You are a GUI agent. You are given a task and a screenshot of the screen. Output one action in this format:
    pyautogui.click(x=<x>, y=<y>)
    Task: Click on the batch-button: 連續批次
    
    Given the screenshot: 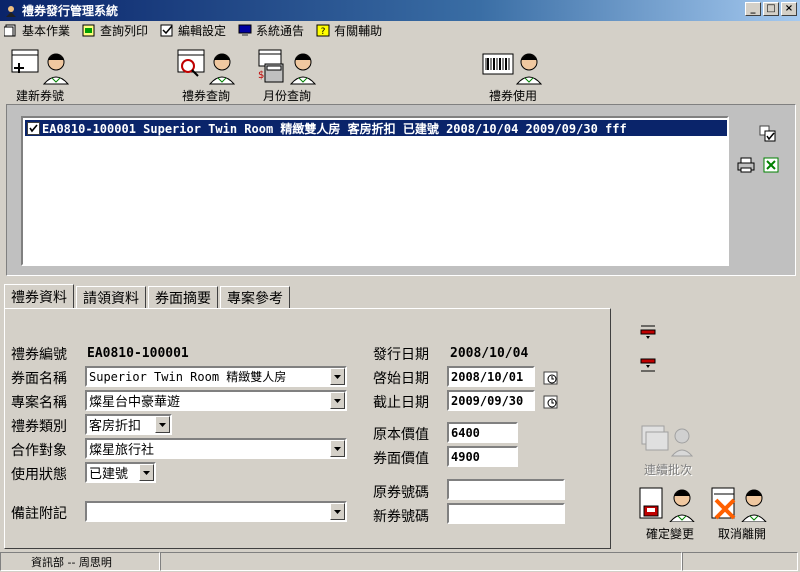 What is the action you would take?
    pyautogui.click(x=668, y=451)
    